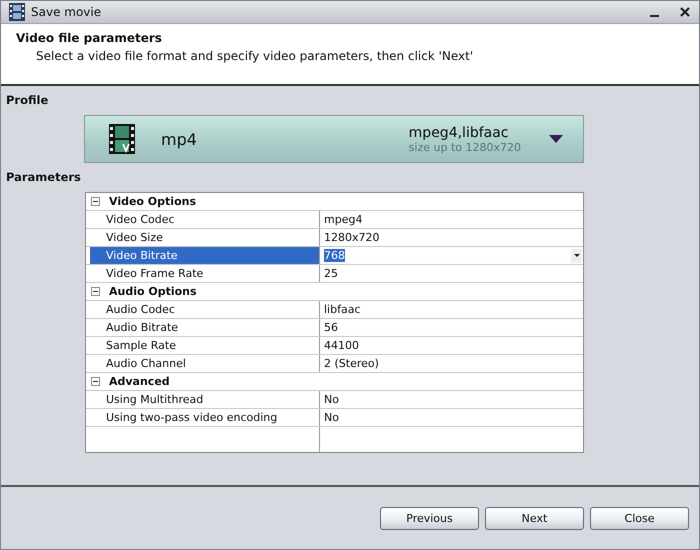 This screenshot has width=700, height=550. Describe the element at coordinates (89, 38) in the screenshot. I see `page-title: Video file parameters` at that location.